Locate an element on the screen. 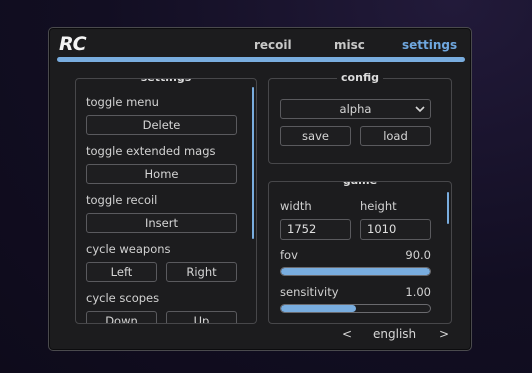 This screenshot has height=373, width=532. cycle-weapons-left-button: Left is located at coordinates (121, 272).